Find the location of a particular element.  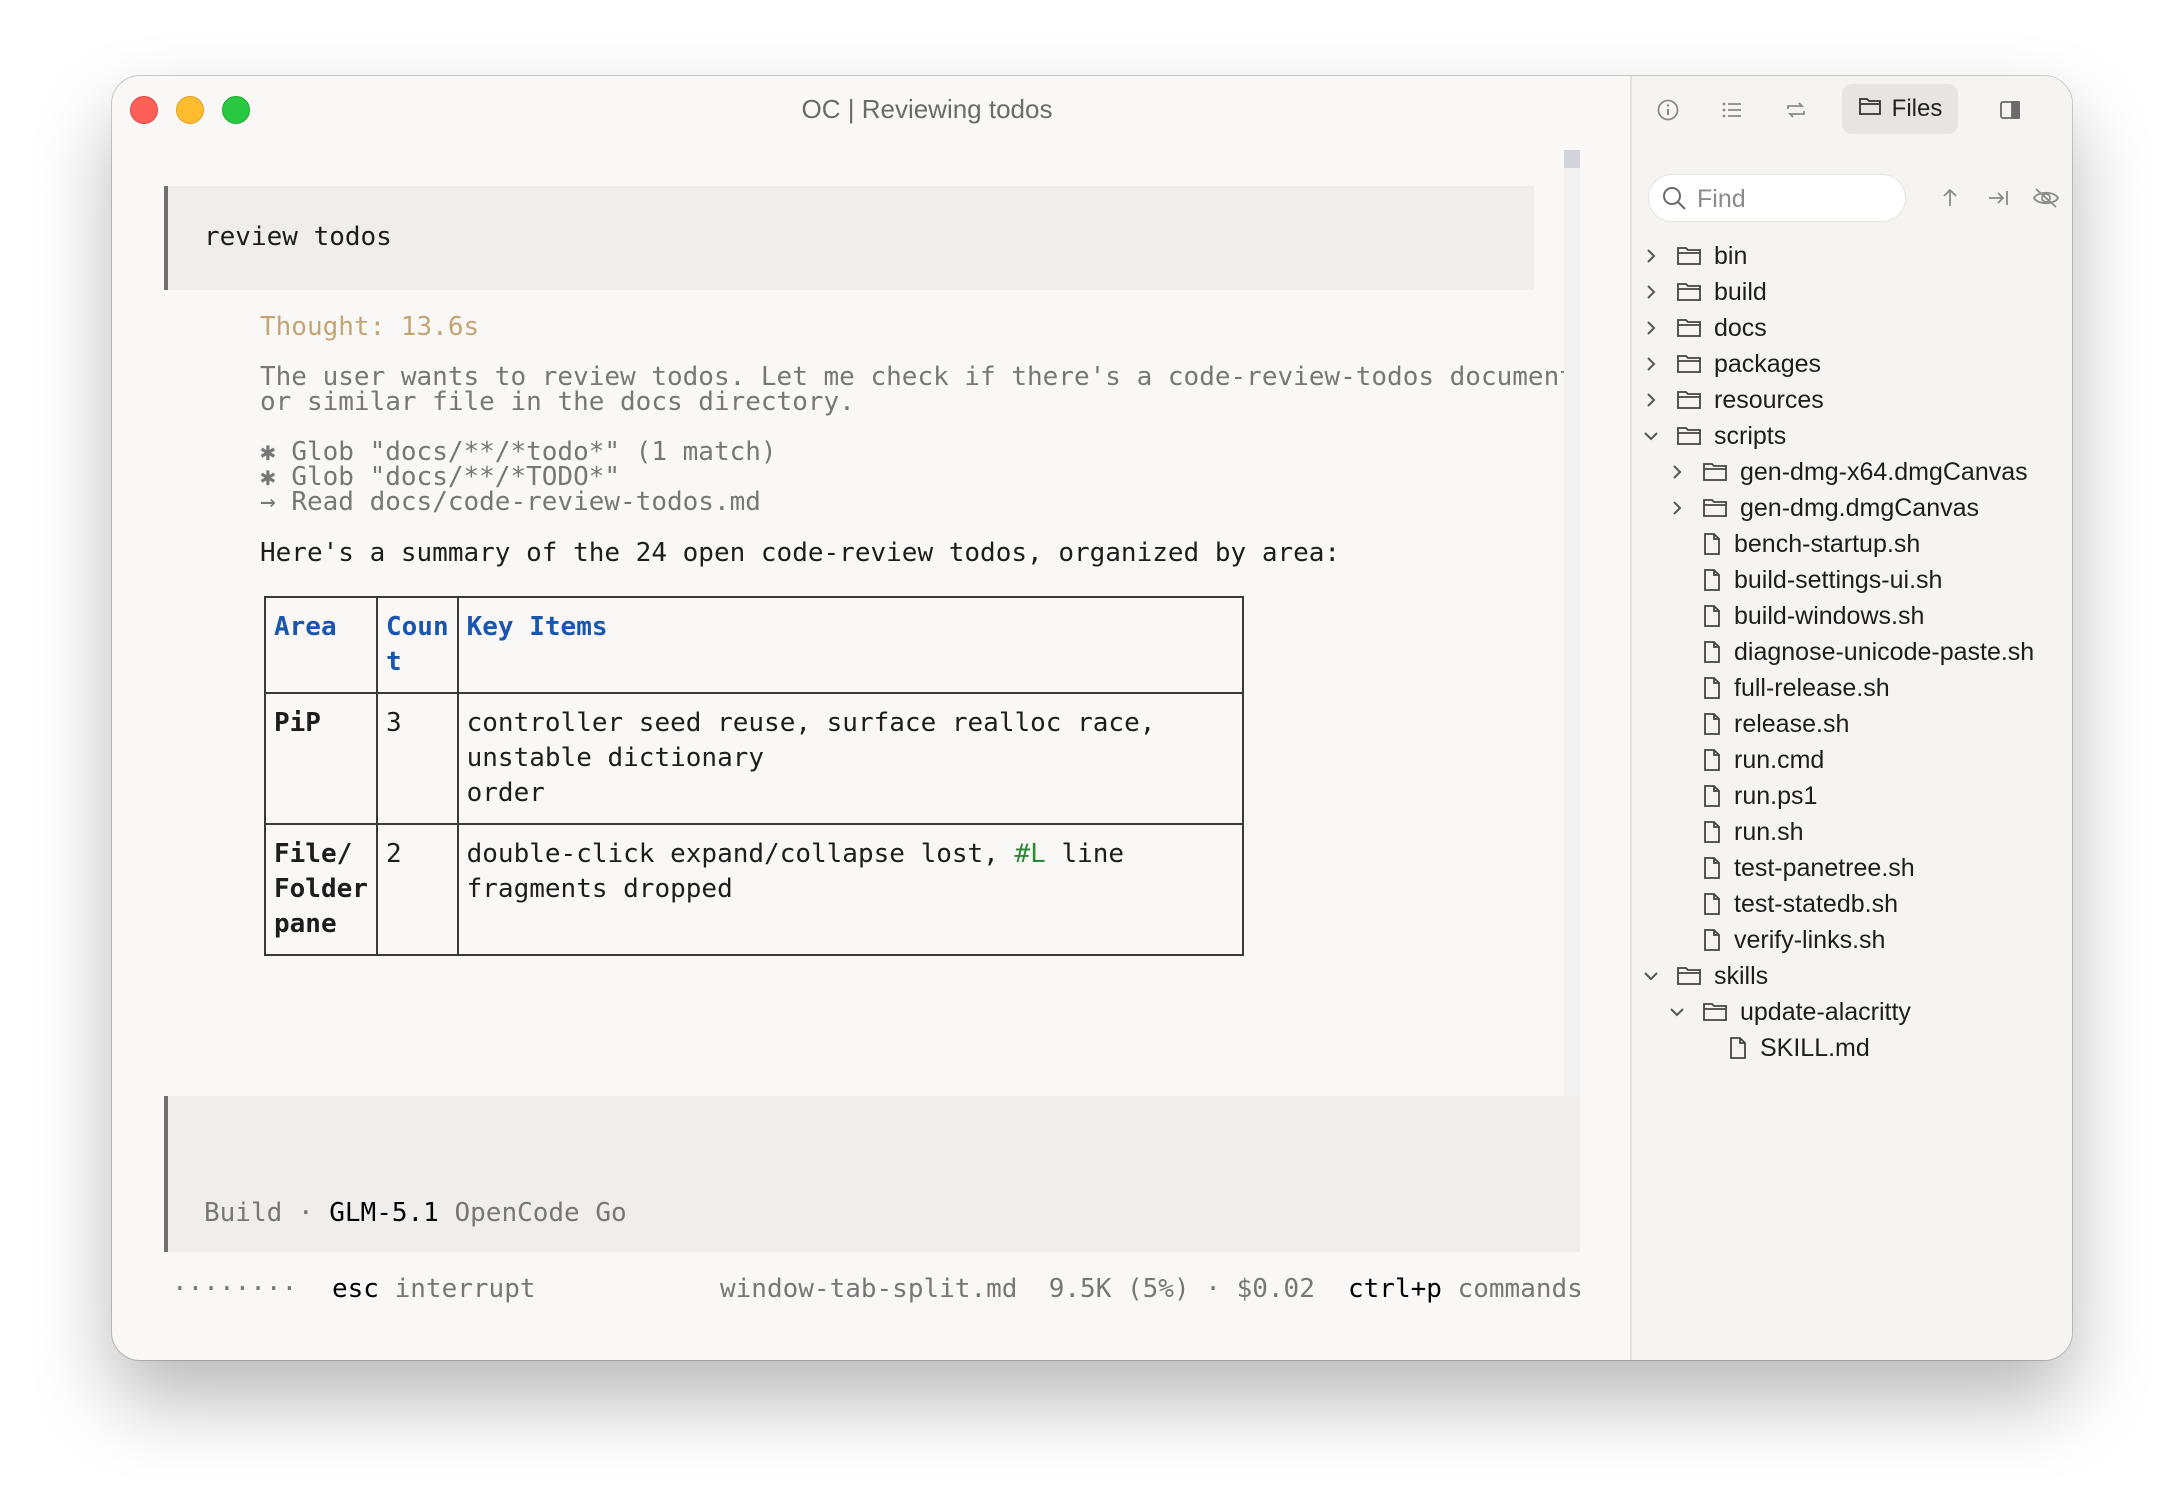

search-icon is located at coordinates (1674, 200).